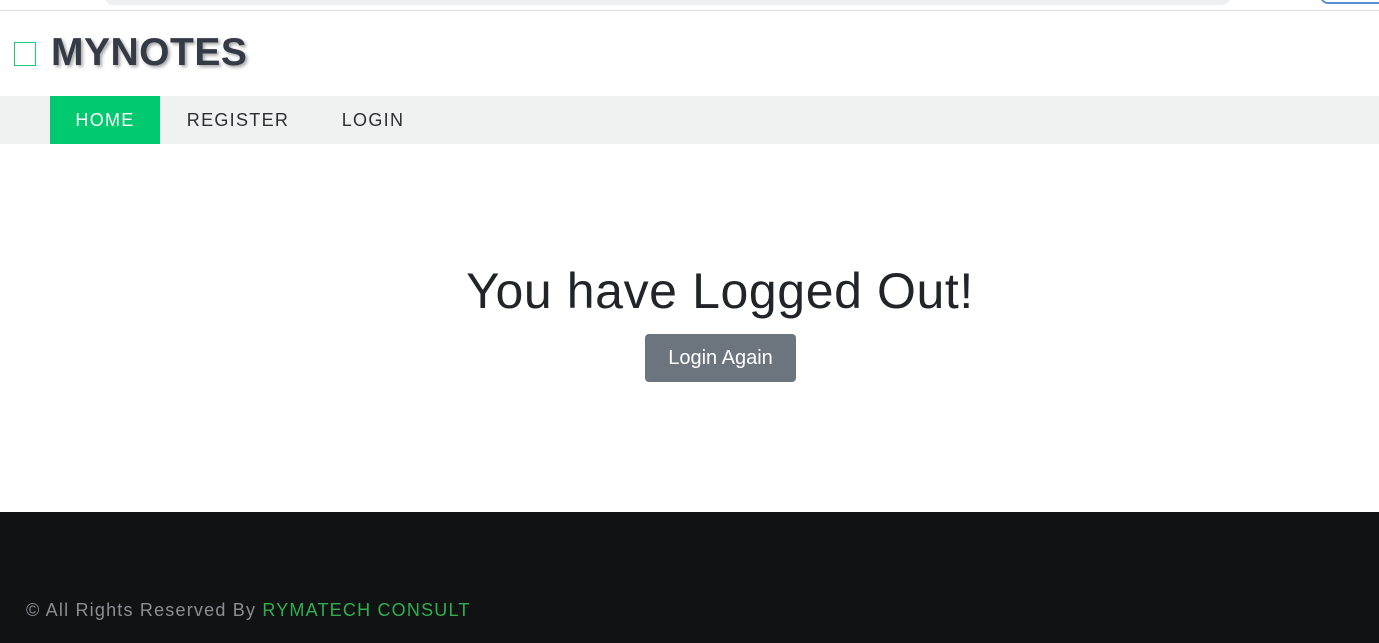 This screenshot has width=1379, height=643. I want to click on nav-item-home: HOME, so click(105, 120).